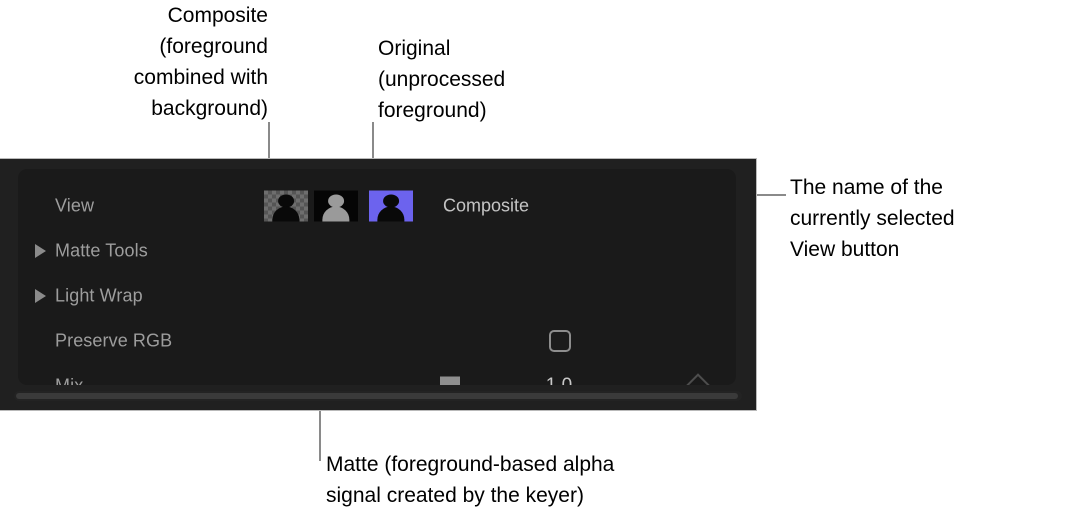 This screenshot has height=524, width=1088. I want to click on mix-value-field: 1.0, so click(559, 380).